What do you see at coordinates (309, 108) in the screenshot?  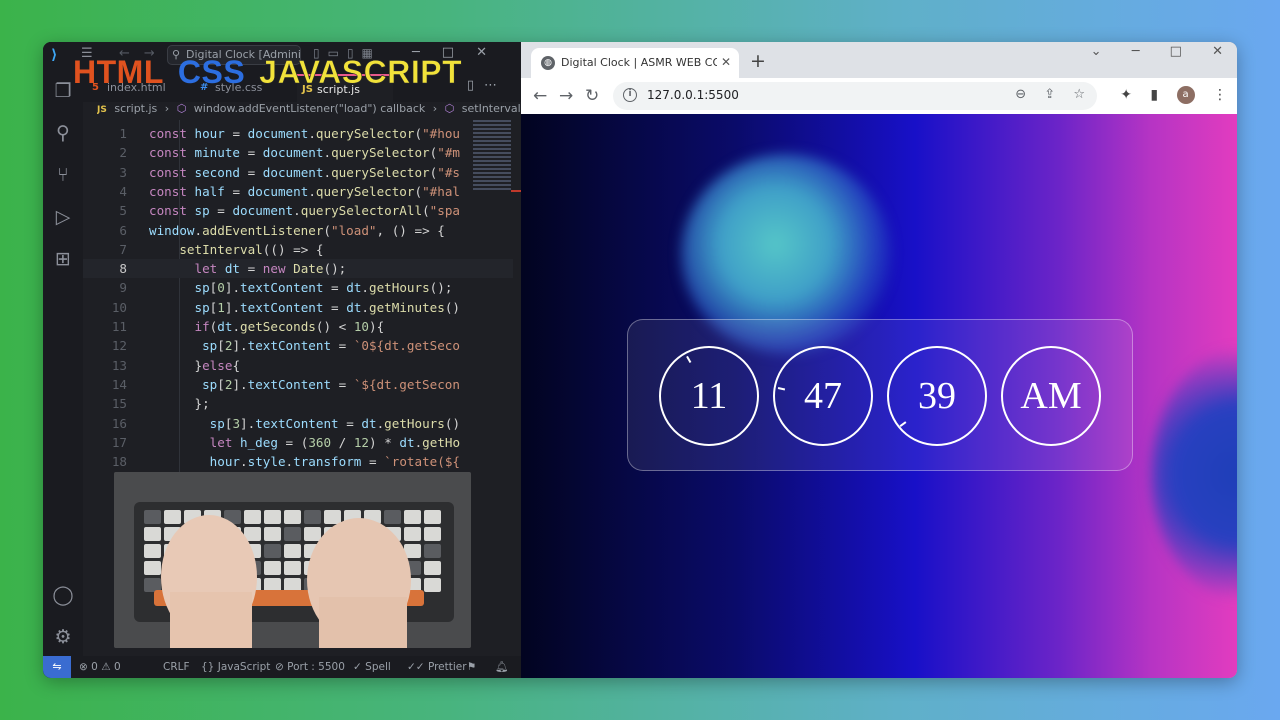 I see `breadcrumb-item: window.addEventListener("load") callback` at bounding box center [309, 108].